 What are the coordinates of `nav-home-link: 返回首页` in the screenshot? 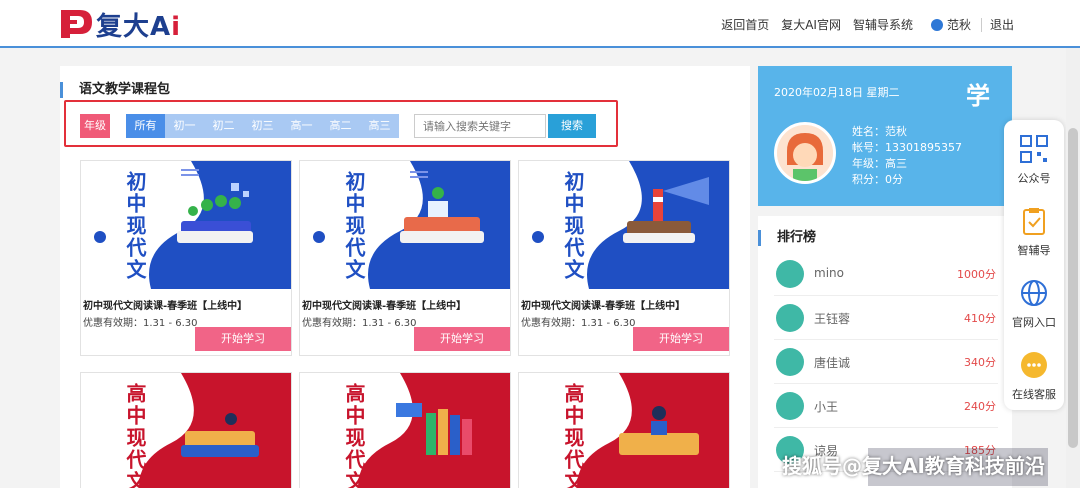 It's located at (745, 24).